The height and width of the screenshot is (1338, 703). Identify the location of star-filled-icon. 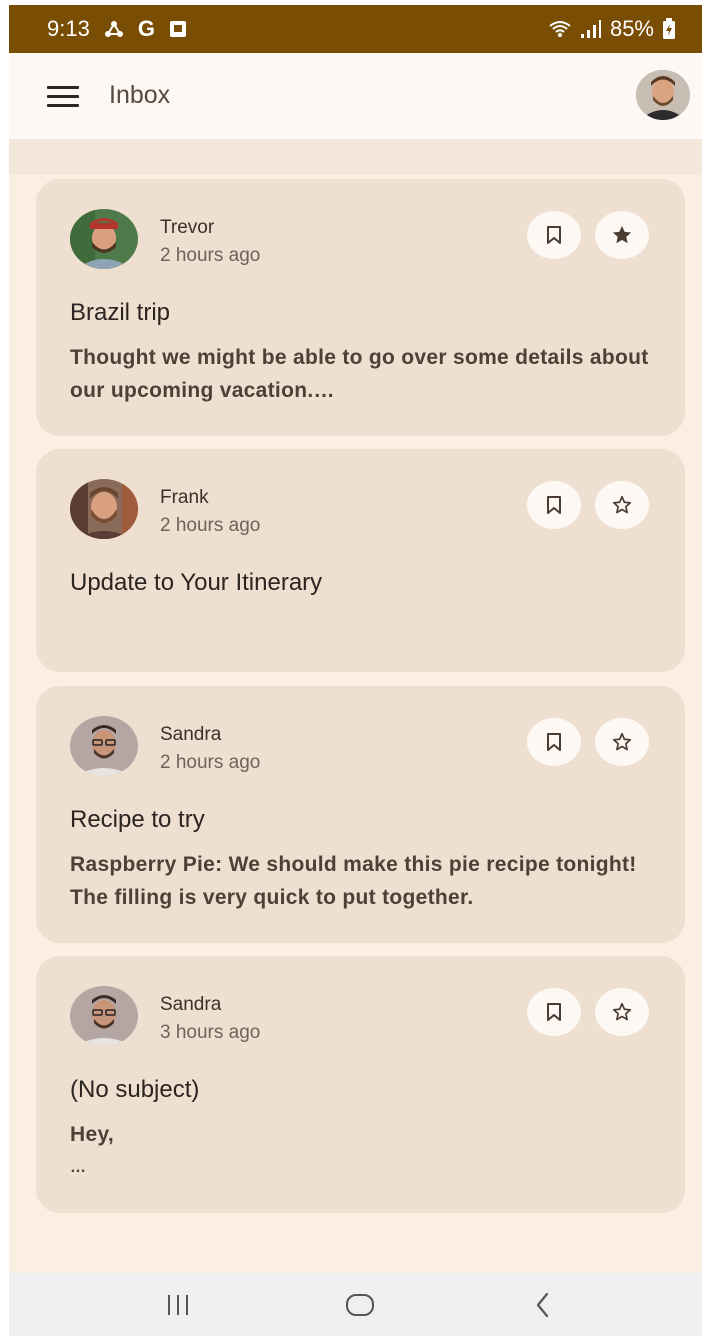
(622, 234).